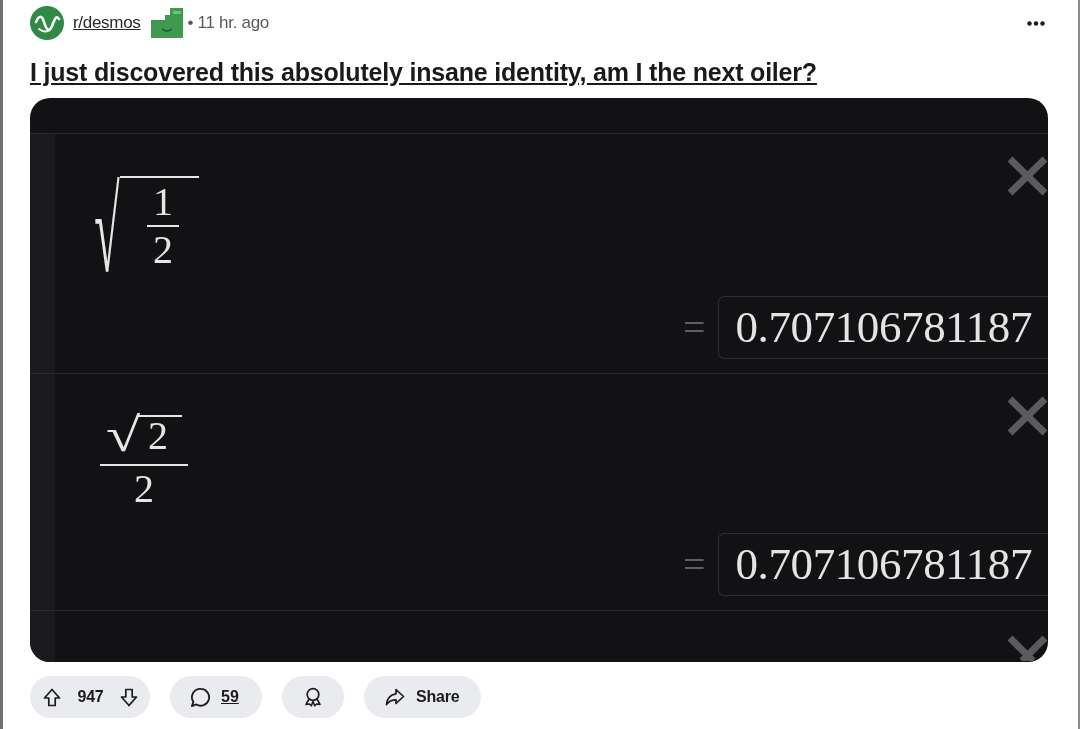 This screenshot has width=1080, height=729. Describe the element at coordinates (129, 697) in the screenshot. I see `downvote-icon` at that location.